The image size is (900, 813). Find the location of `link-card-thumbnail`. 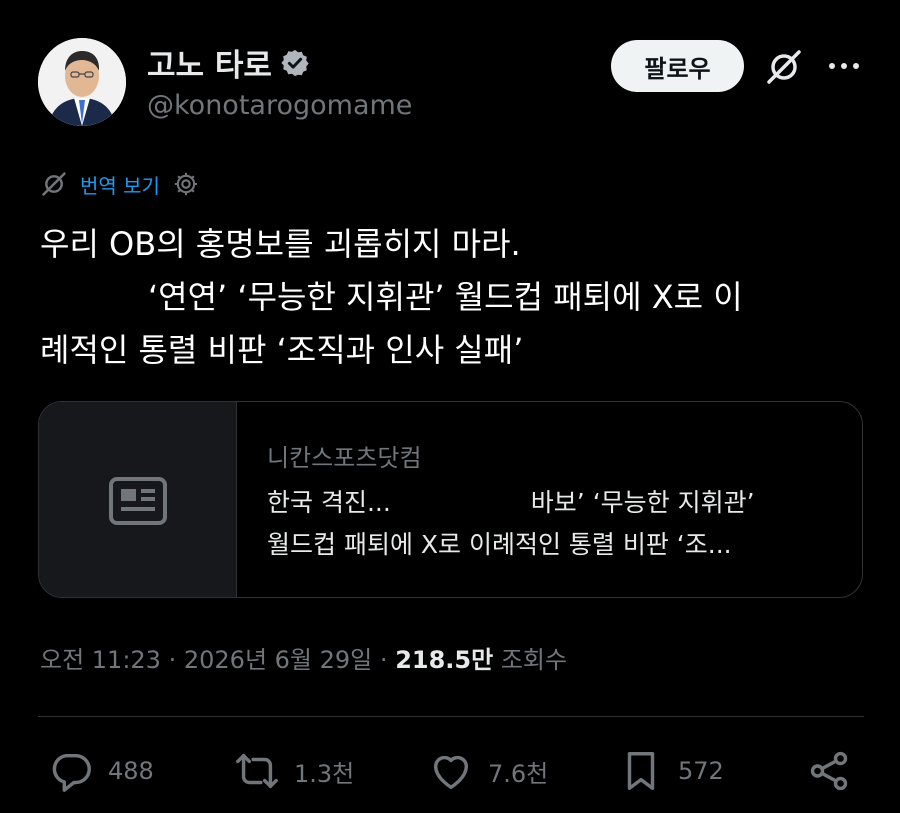

link-card-thumbnail is located at coordinates (138, 499).